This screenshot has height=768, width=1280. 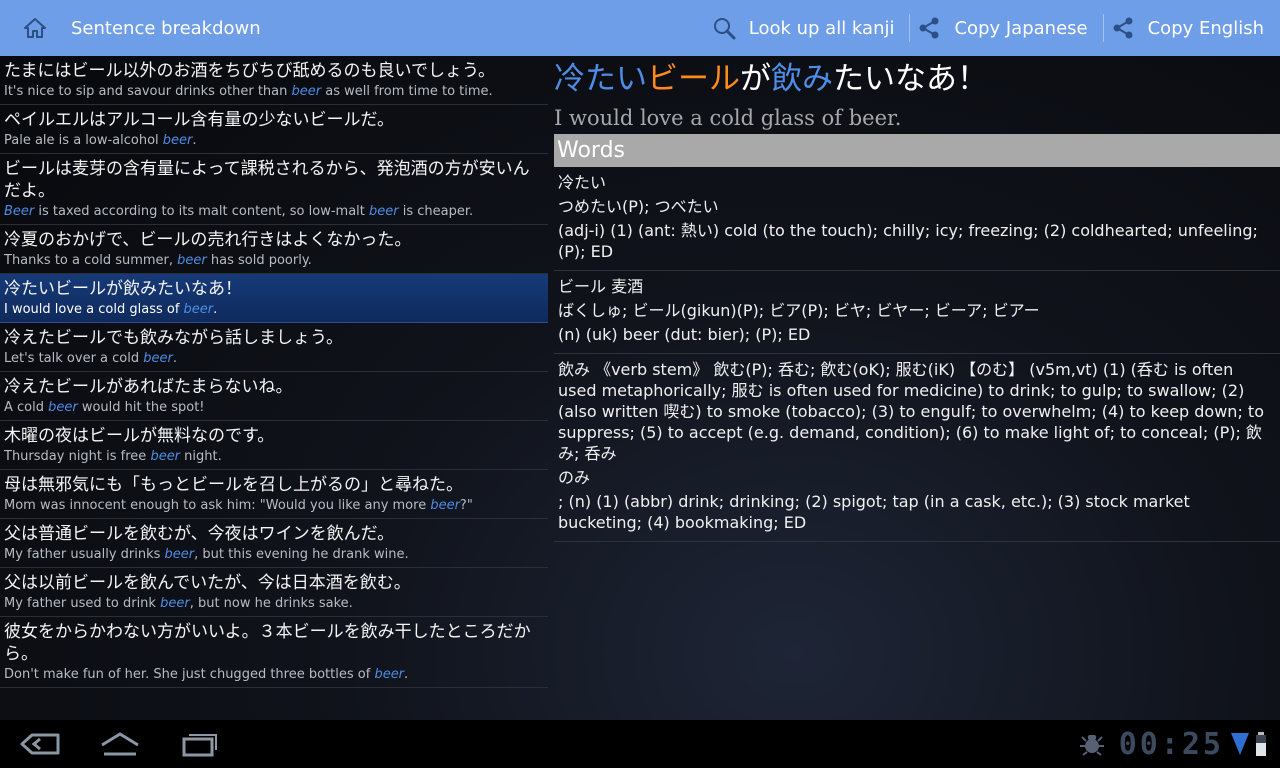 What do you see at coordinates (19, 211) in the screenshot?
I see `highlighted-word: Beer` at bounding box center [19, 211].